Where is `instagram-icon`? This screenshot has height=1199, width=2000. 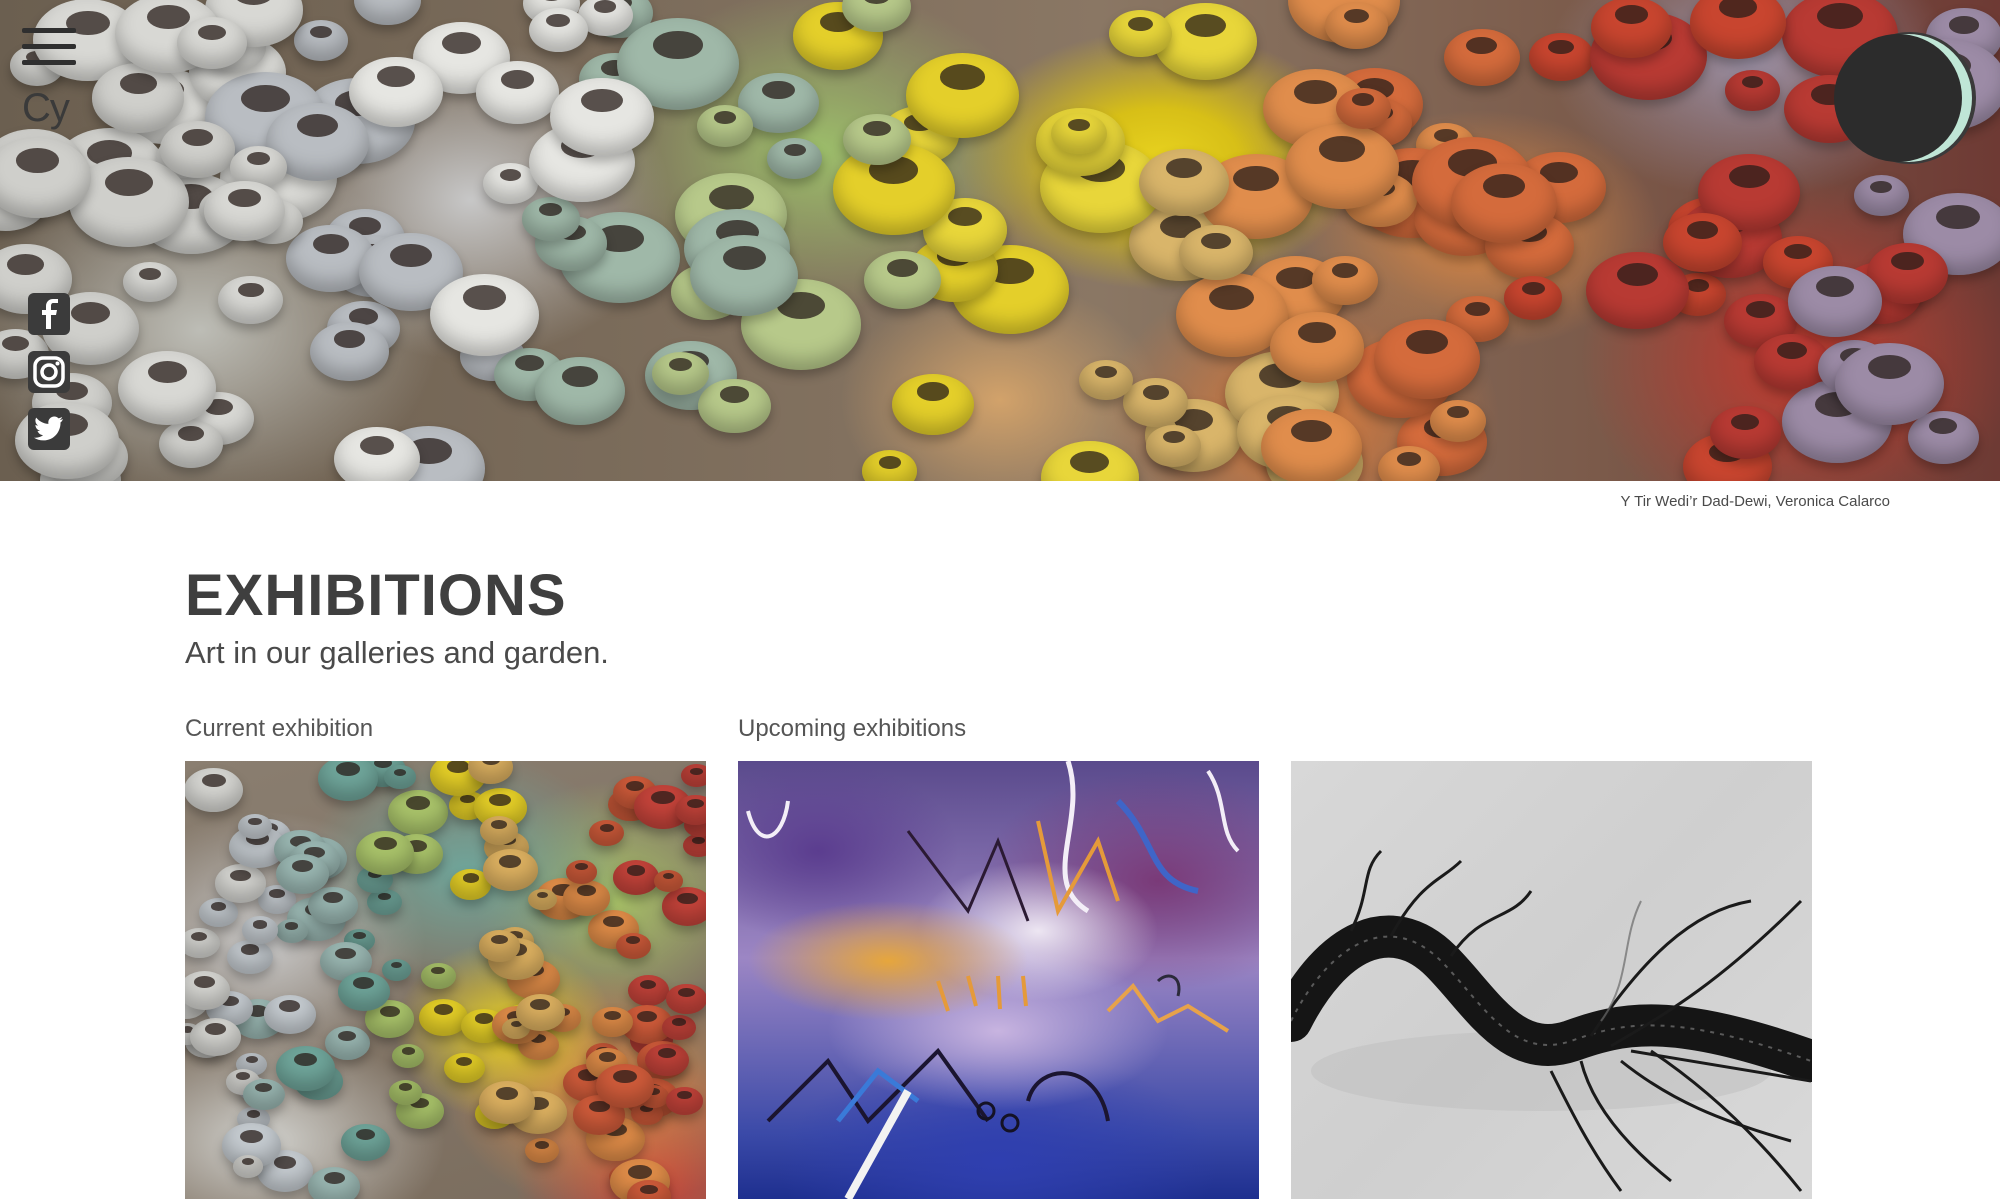
instagram-icon is located at coordinates (49, 372).